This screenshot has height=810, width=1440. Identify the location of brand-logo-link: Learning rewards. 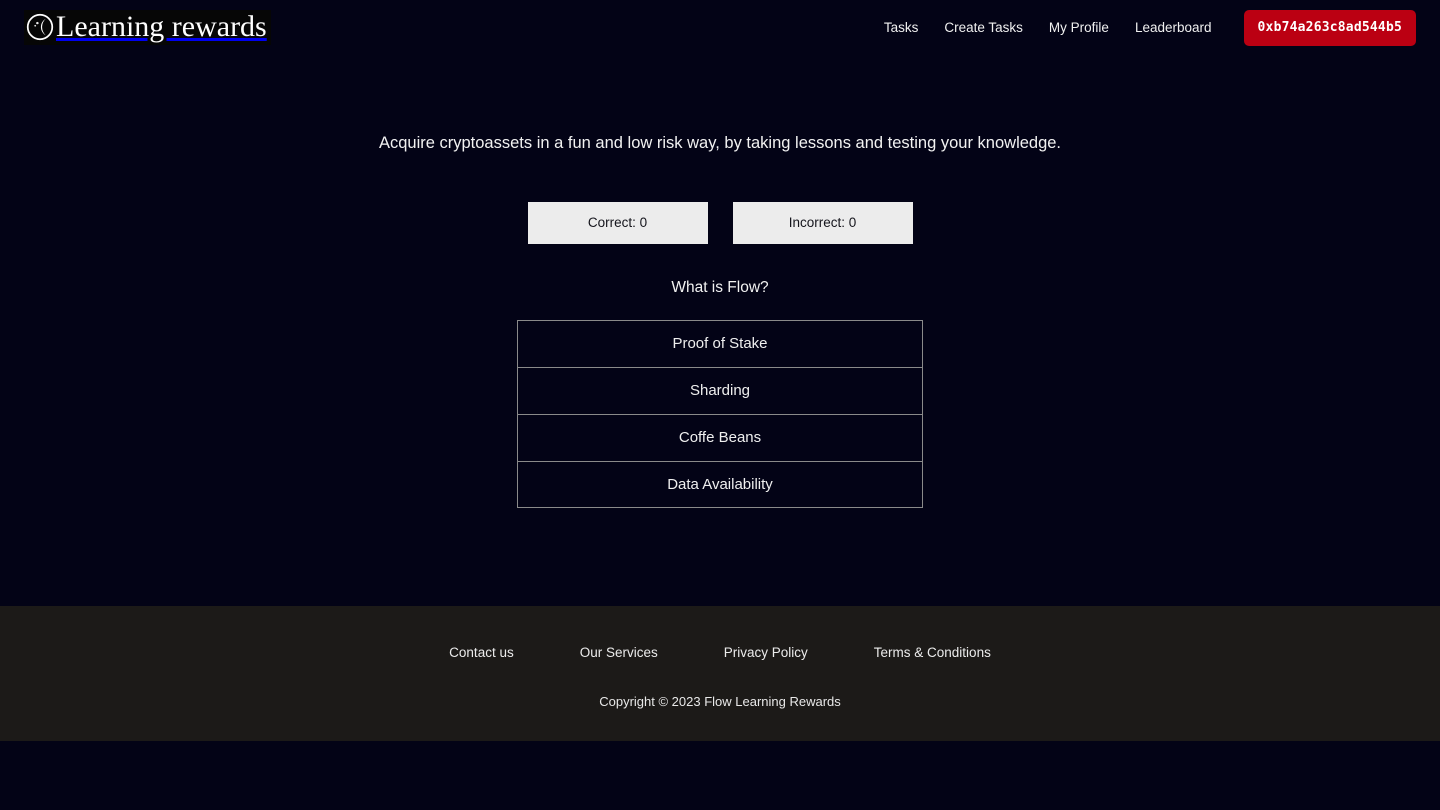
(147, 27).